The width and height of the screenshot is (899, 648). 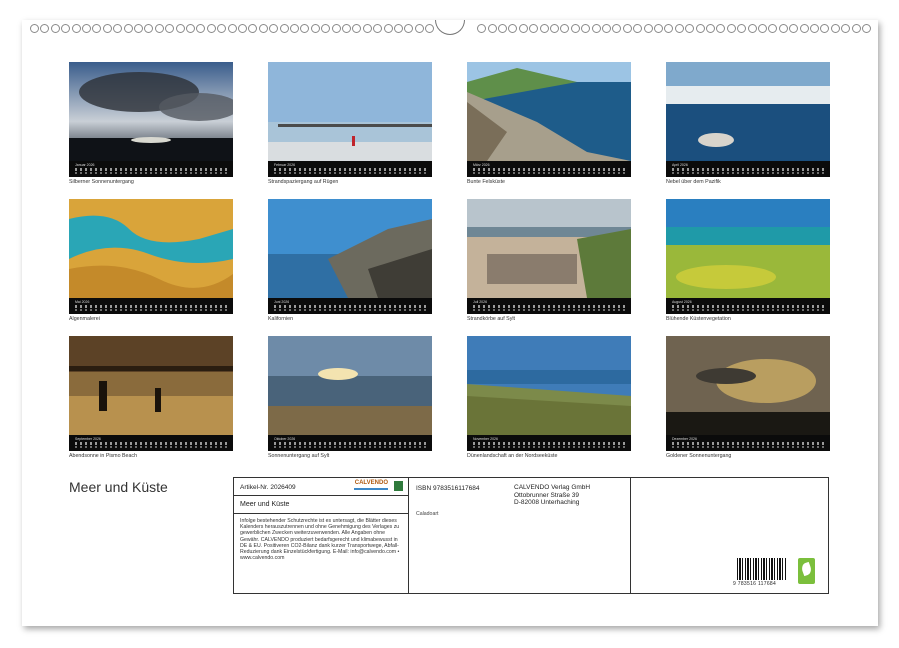 What do you see at coordinates (699, 456) in the screenshot?
I see `photo-caption: Goldener Sonnenuntergang` at bounding box center [699, 456].